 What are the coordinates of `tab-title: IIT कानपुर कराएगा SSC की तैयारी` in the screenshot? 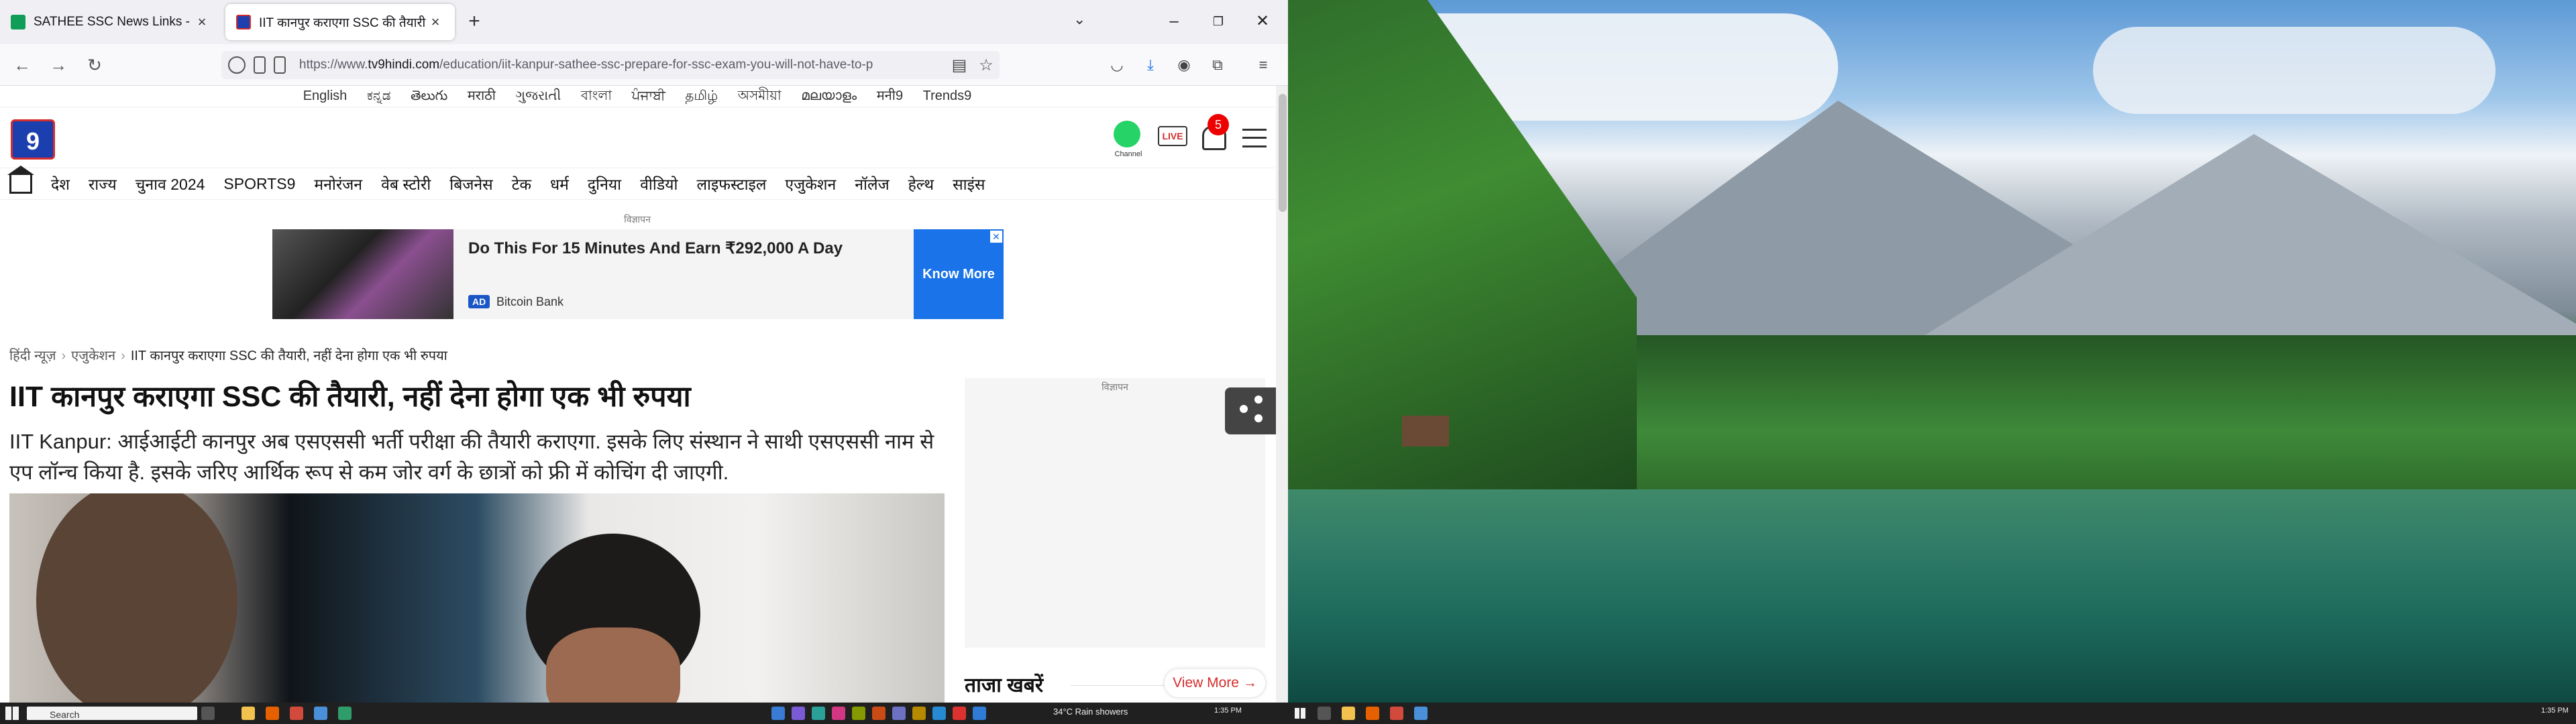 It's located at (342, 23).